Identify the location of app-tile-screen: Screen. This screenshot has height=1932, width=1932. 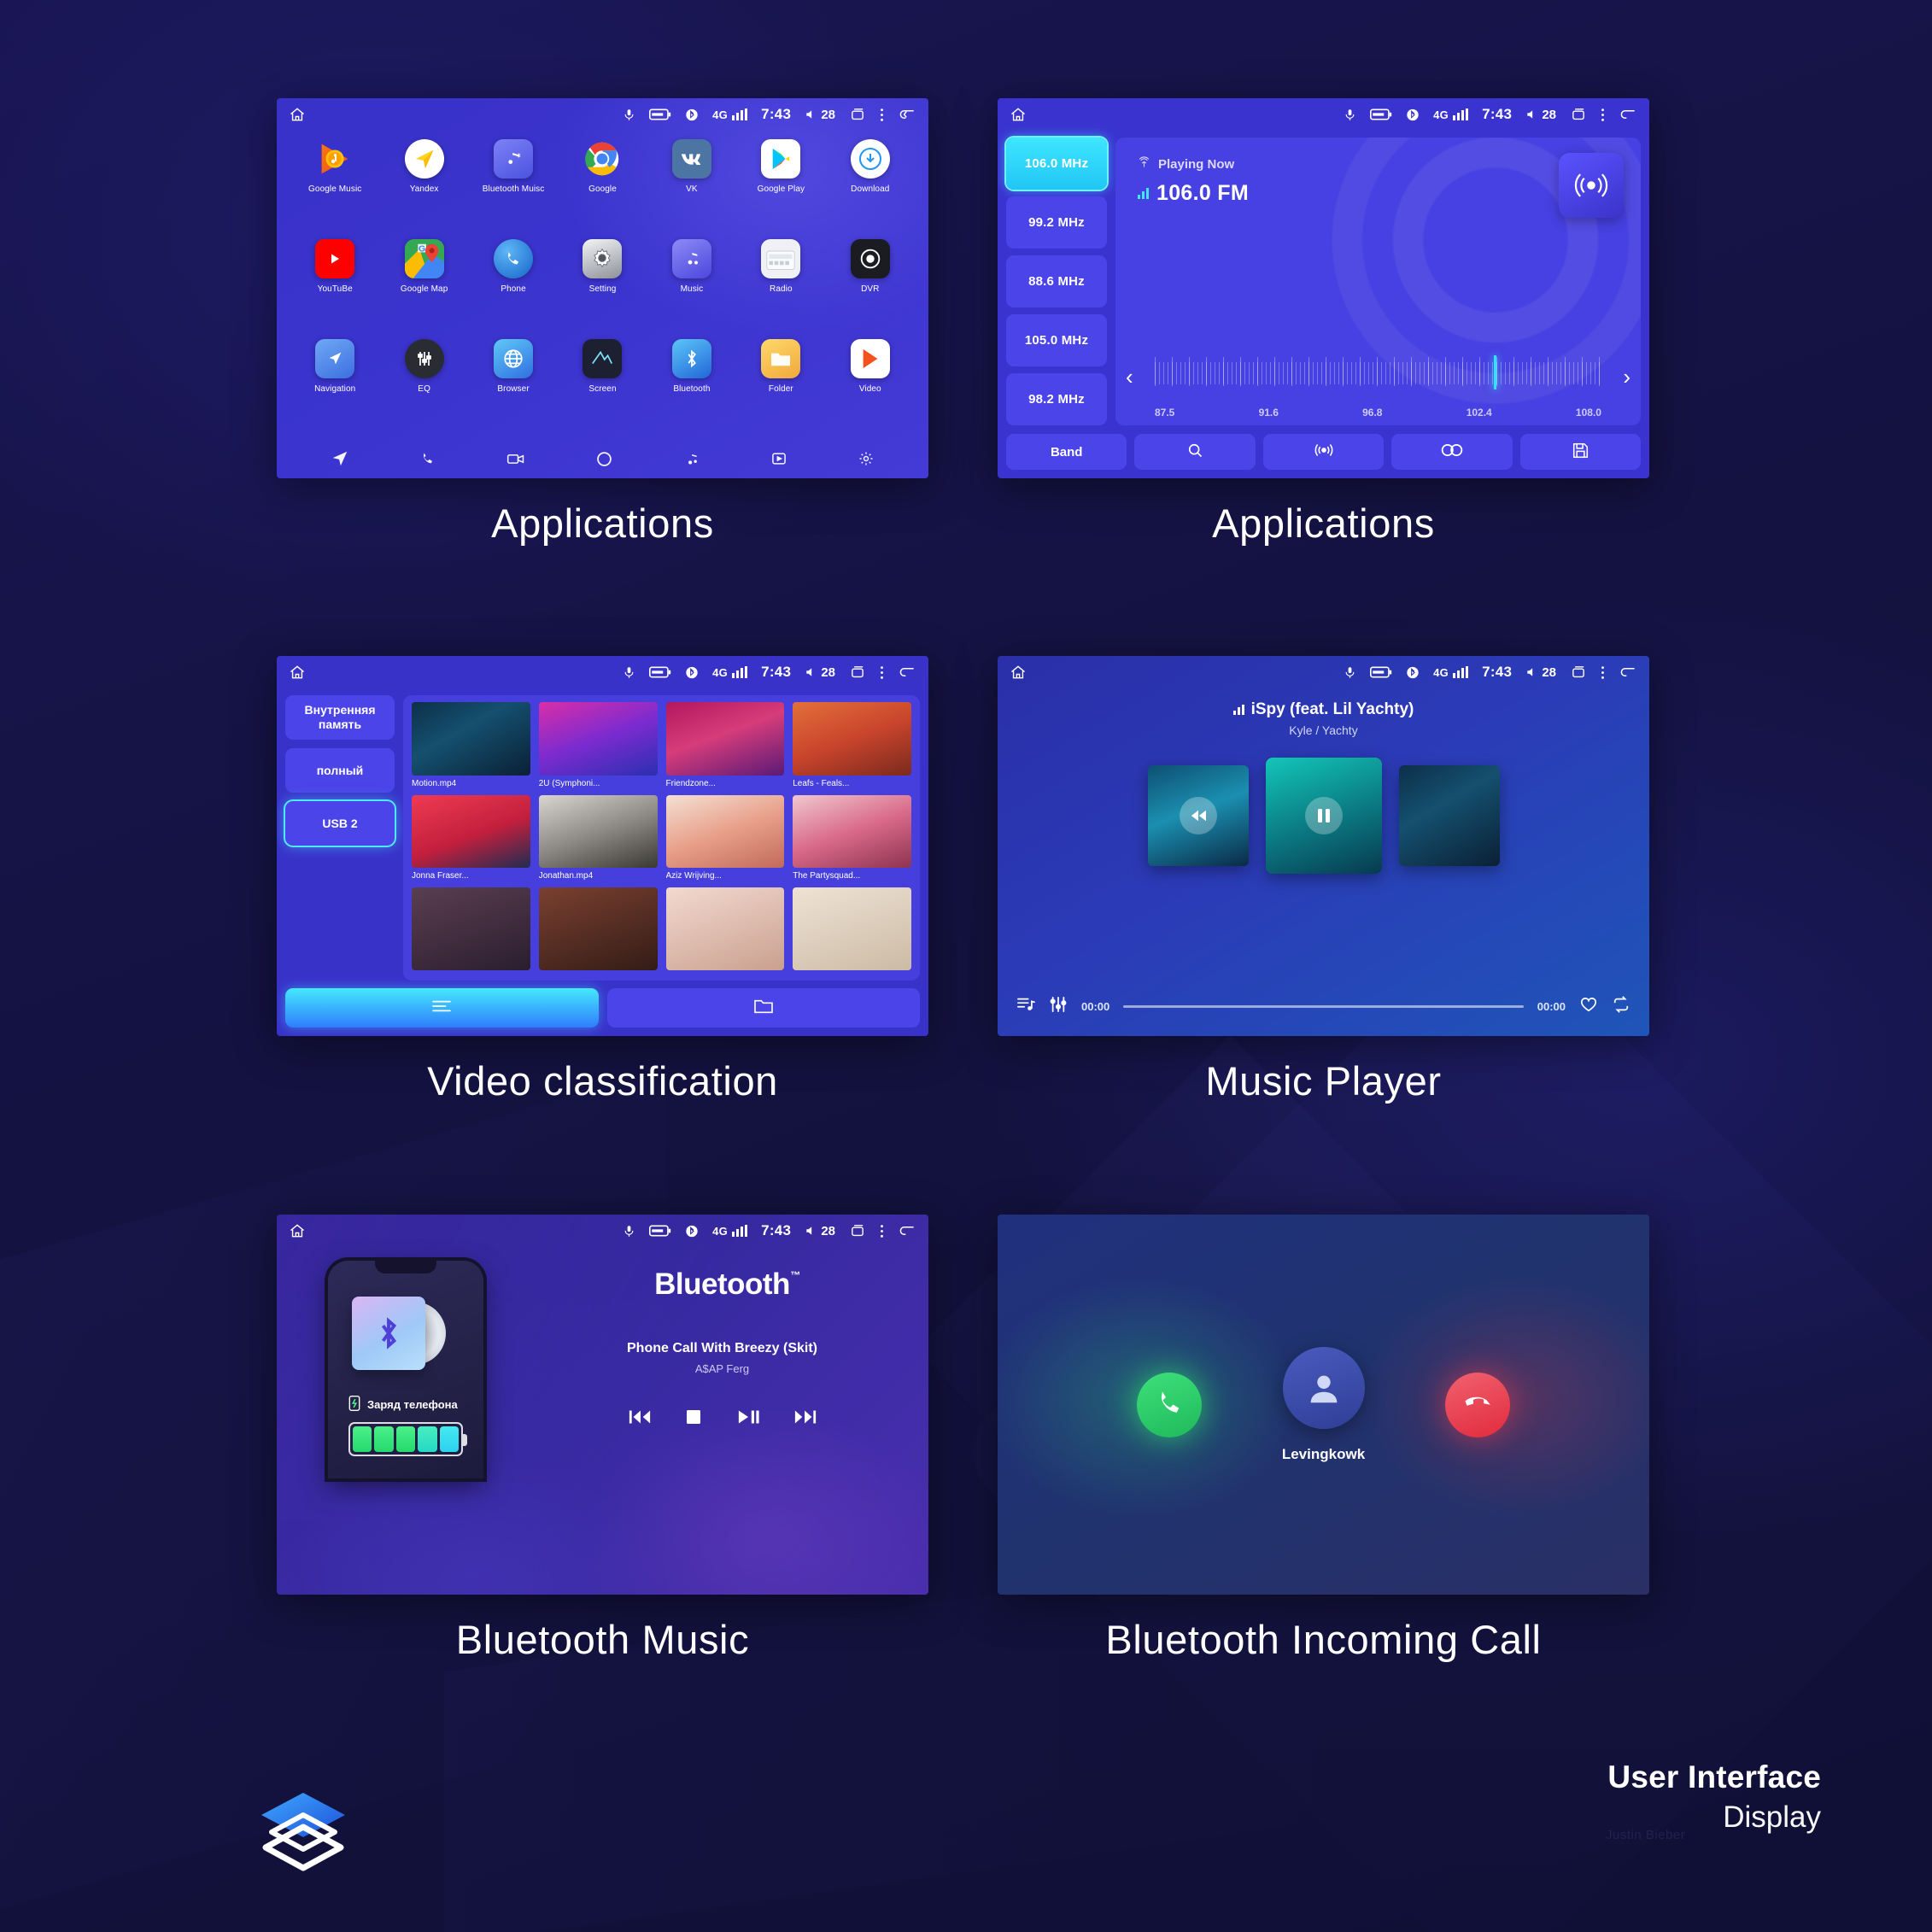
(602, 389).